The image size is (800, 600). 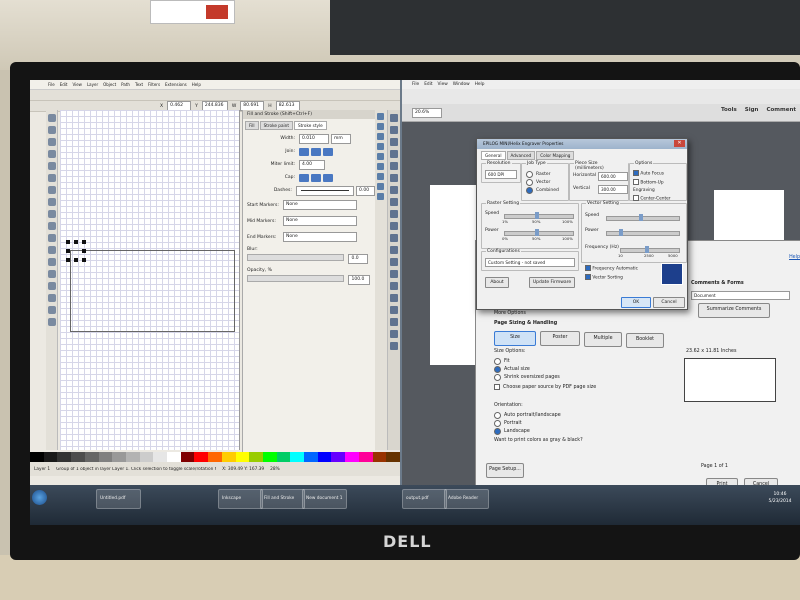 What do you see at coordinates (139, 84) in the screenshot?
I see `menu-text: Text` at bounding box center [139, 84].